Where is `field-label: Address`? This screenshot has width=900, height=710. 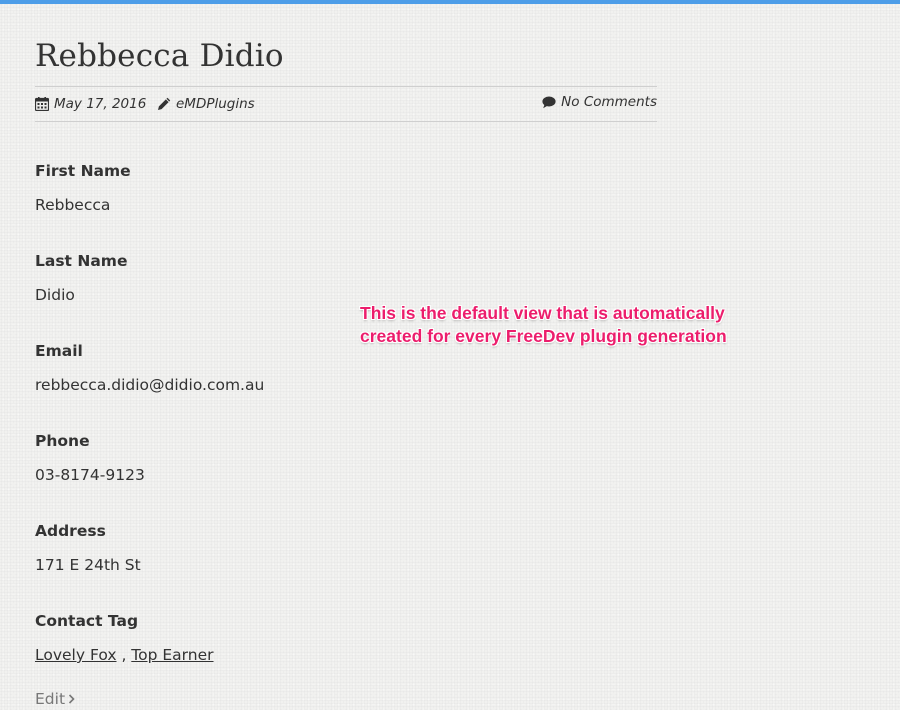 field-label: Address is located at coordinates (70, 531).